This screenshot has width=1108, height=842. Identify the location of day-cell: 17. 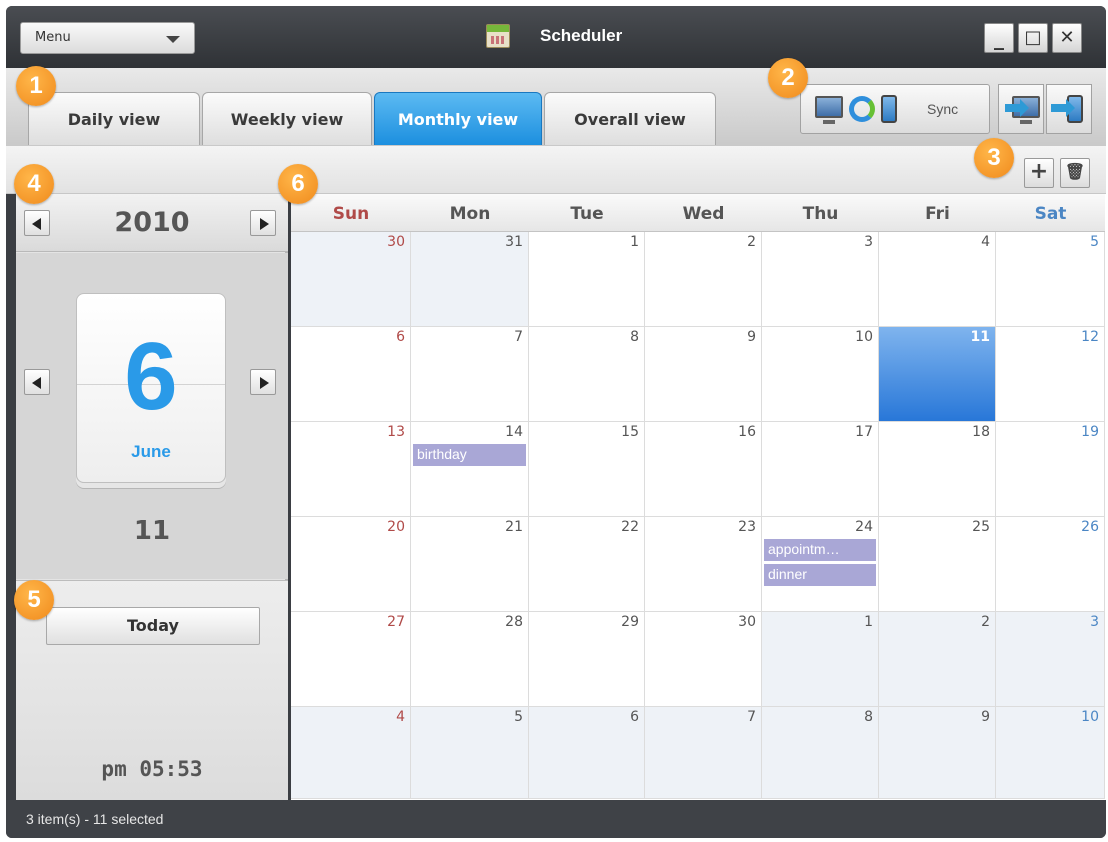
(820, 469).